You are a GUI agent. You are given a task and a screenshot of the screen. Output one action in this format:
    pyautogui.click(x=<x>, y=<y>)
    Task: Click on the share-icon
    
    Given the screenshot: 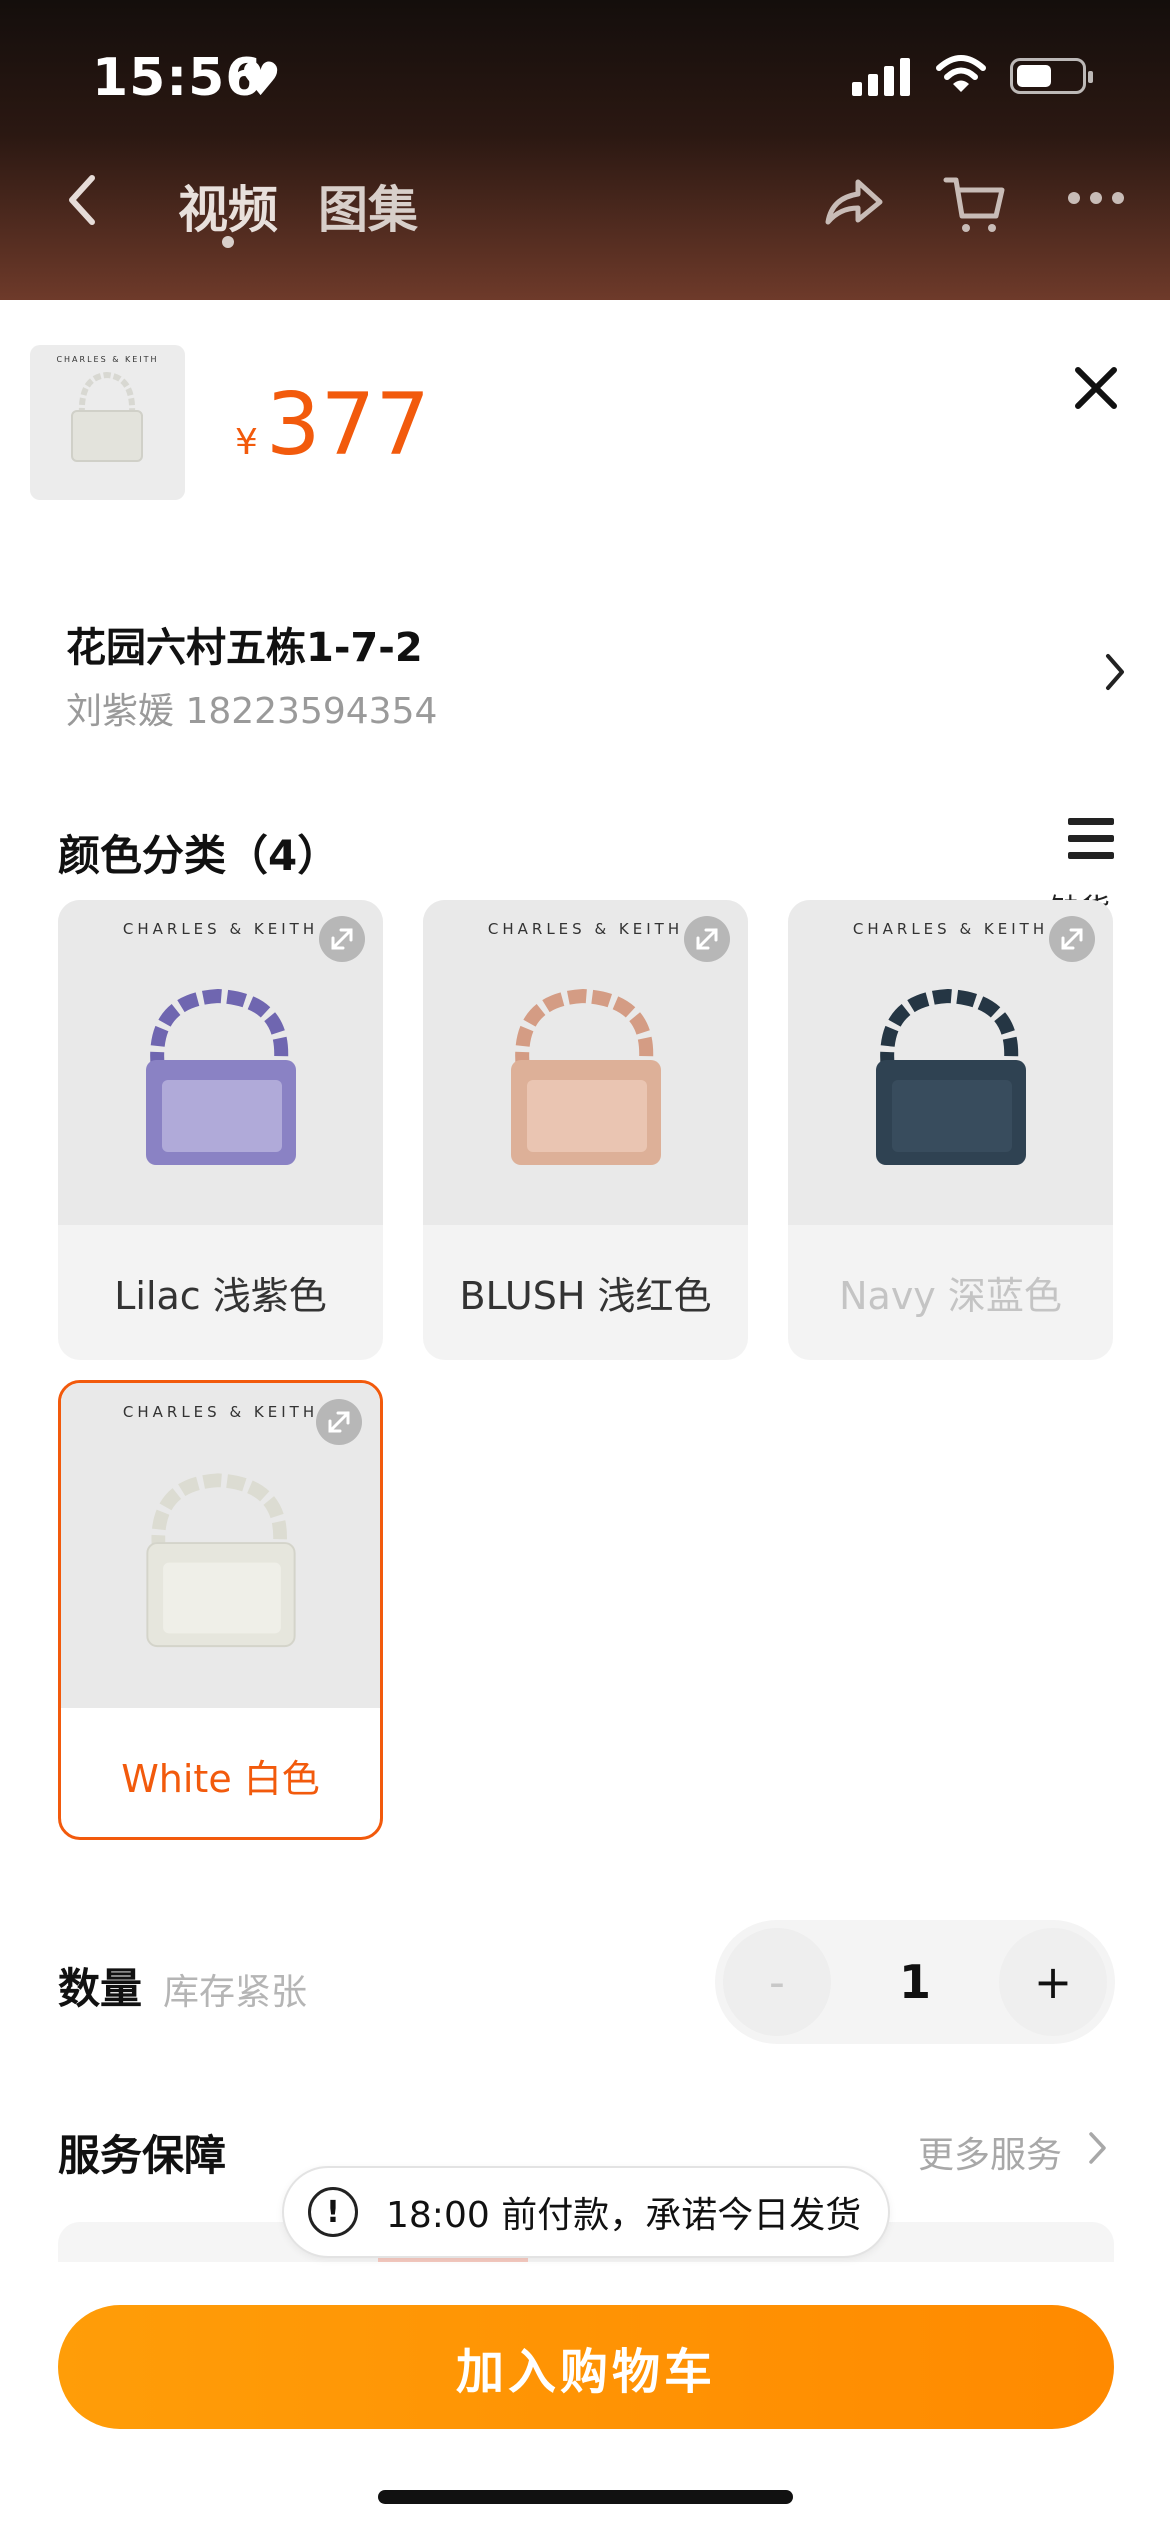 What is the action you would take?
    pyautogui.click(x=854, y=202)
    